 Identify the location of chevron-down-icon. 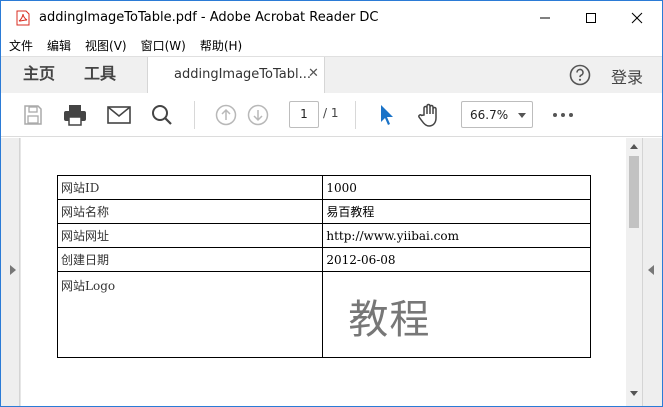
(522, 115).